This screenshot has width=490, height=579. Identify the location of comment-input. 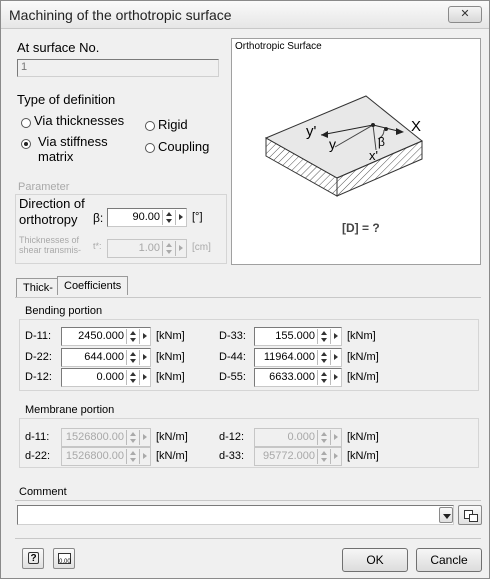
(235, 515).